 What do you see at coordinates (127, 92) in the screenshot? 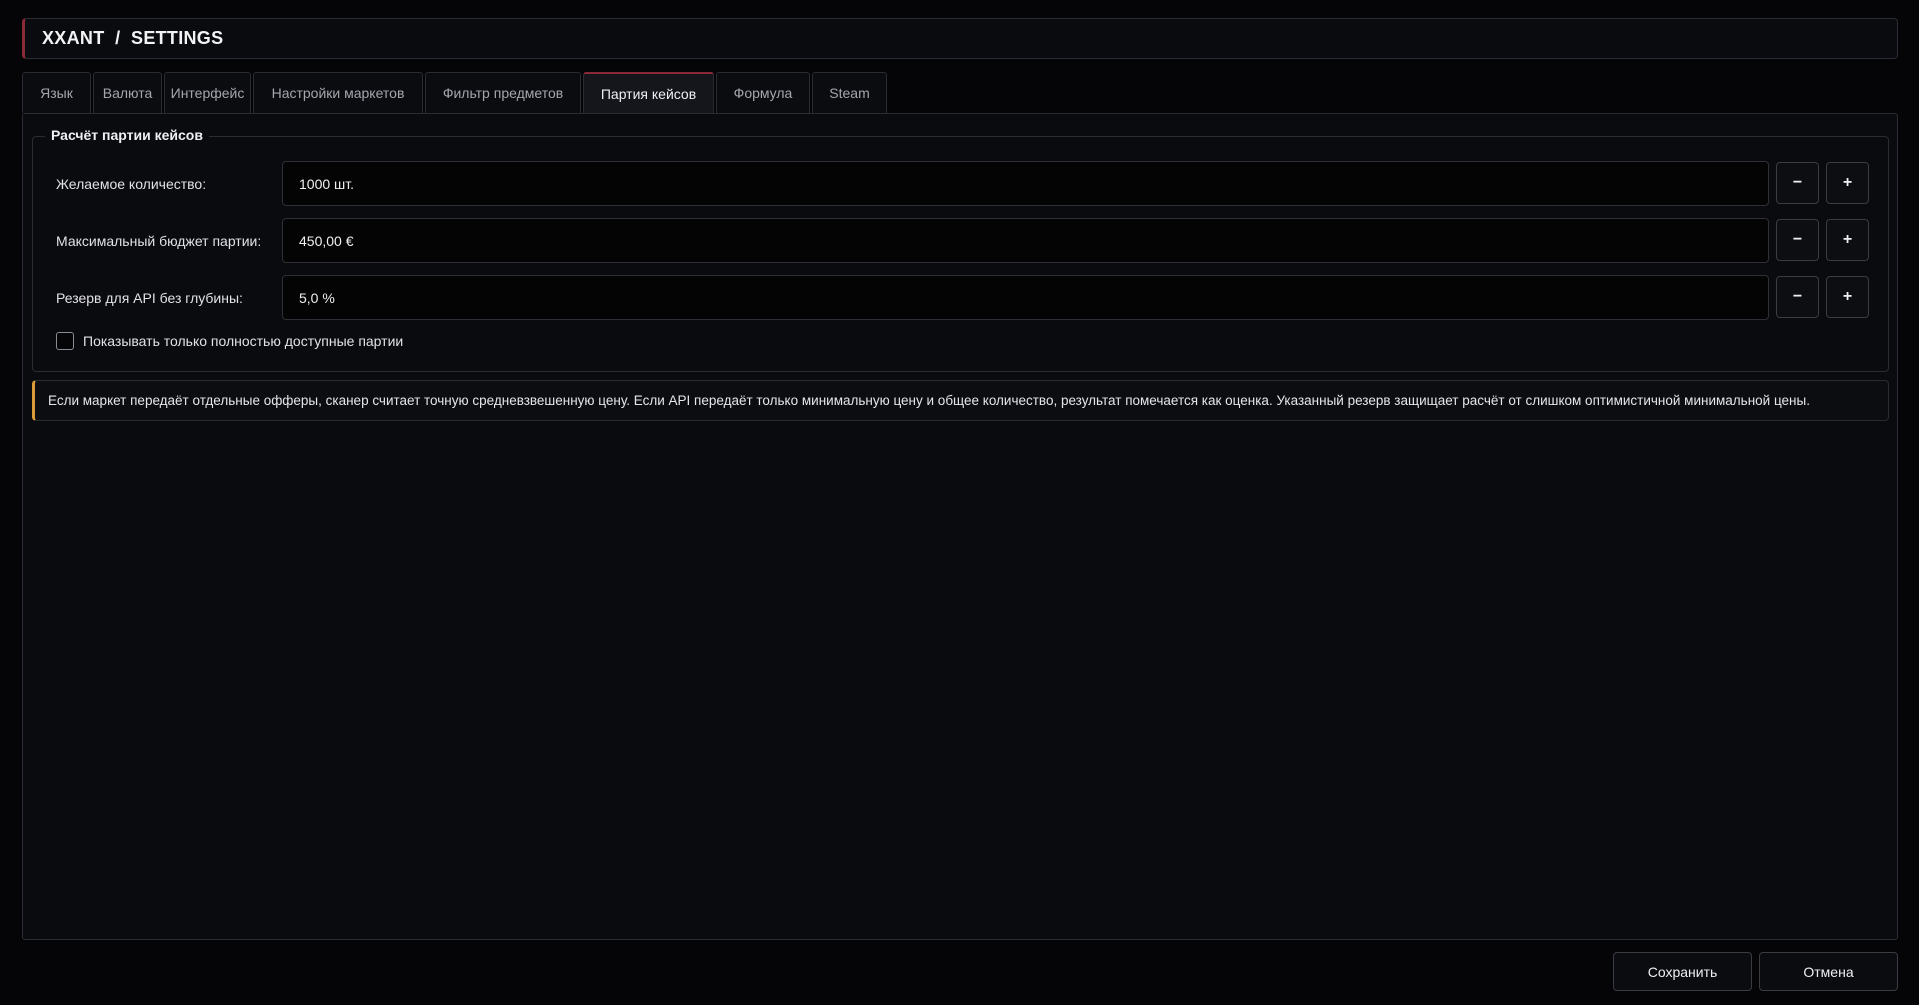
I see `tab-currency: Валюта` at bounding box center [127, 92].